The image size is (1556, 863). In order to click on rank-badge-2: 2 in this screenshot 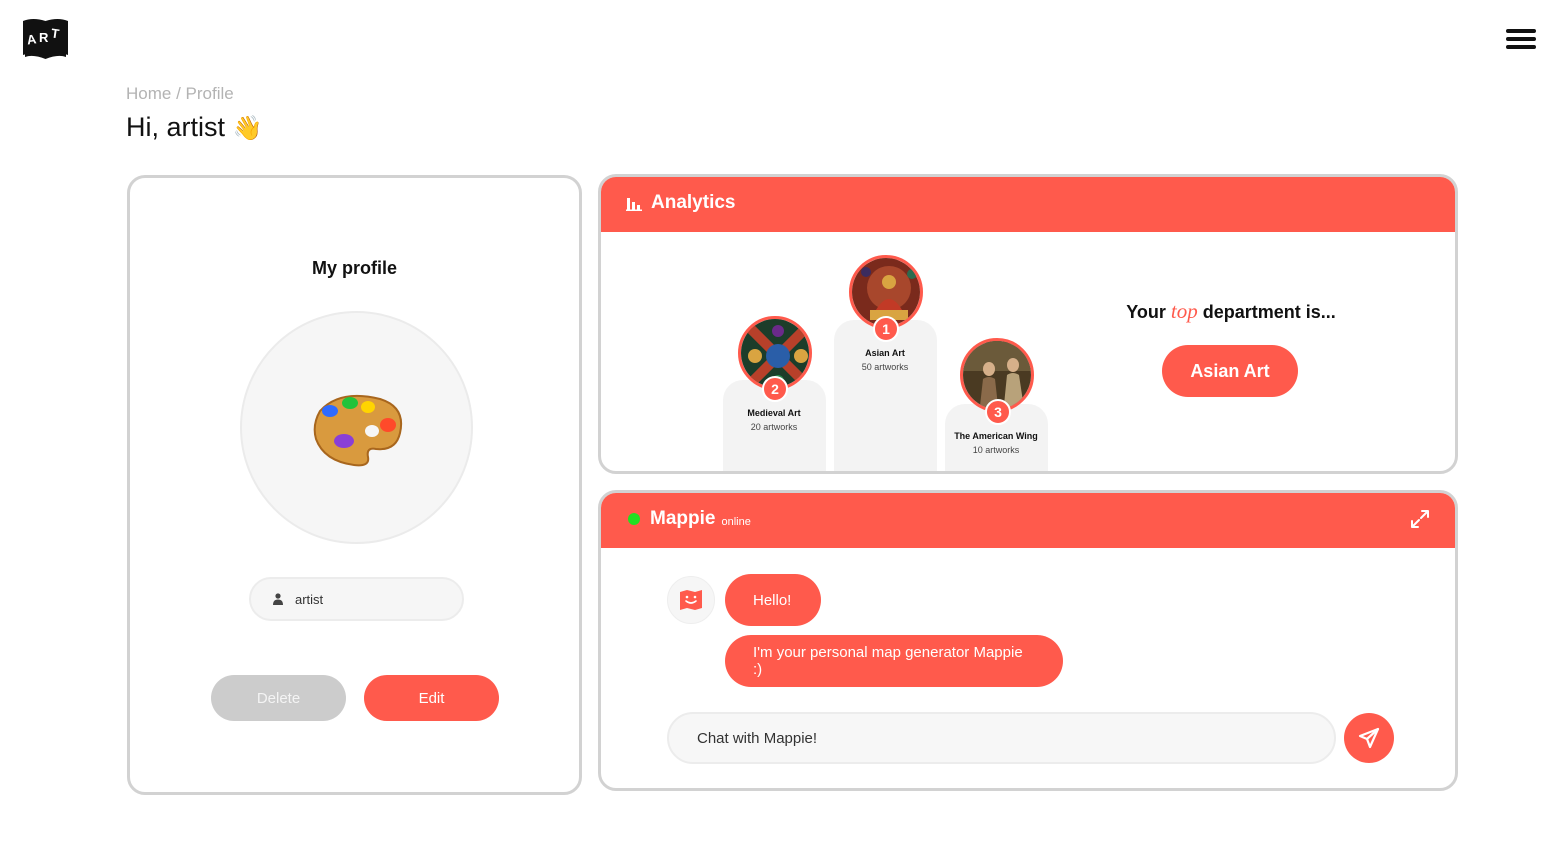, I will do `click(775, 389)`.